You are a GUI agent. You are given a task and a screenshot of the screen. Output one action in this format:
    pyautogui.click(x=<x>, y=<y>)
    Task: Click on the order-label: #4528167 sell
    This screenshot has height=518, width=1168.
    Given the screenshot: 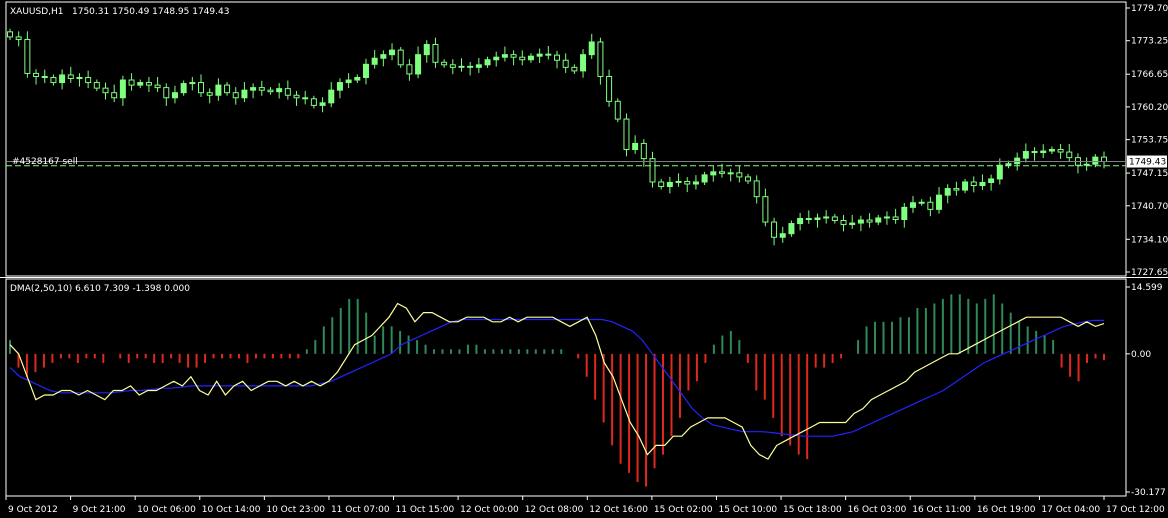 What is the action you would take?
    pyautogui.click(x=45, y=162)
    